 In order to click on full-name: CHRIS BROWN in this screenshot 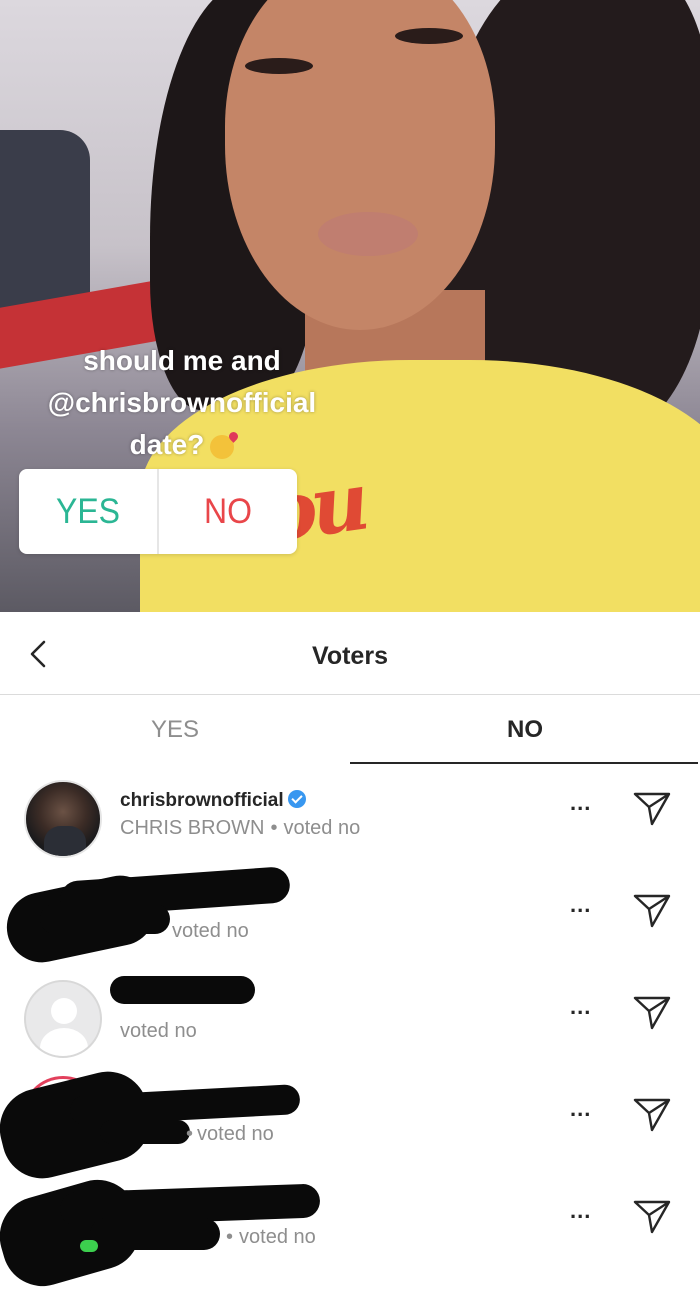, I will do `click(192, 828)`.